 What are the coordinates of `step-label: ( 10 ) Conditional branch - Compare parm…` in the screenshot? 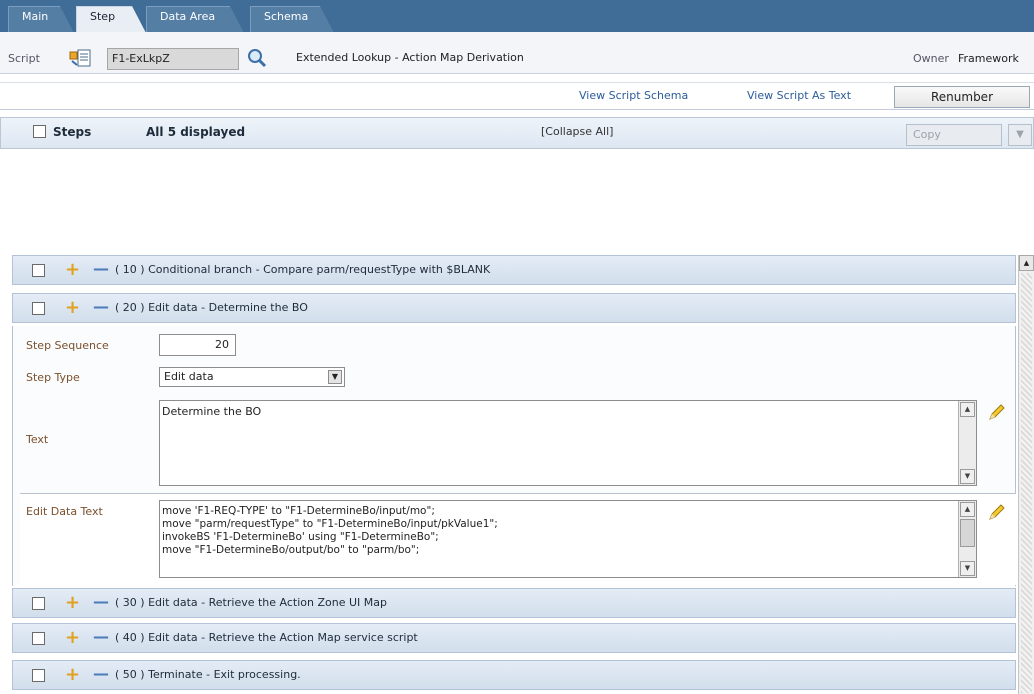 It's located at (303, 269).